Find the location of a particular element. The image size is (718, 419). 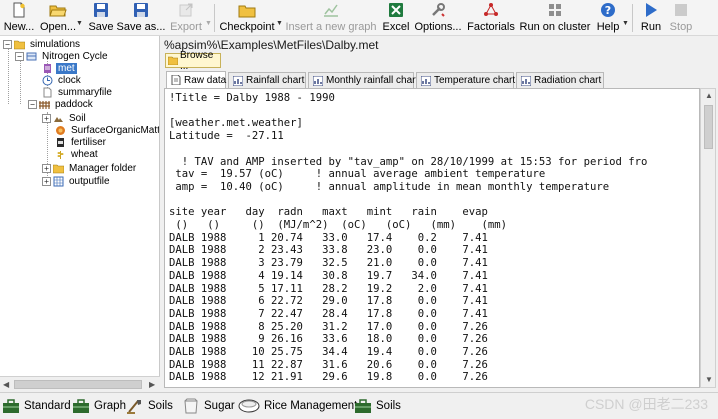

checkpoint-dropdown-arrow: ▼ is located at coordinates (279, 23).